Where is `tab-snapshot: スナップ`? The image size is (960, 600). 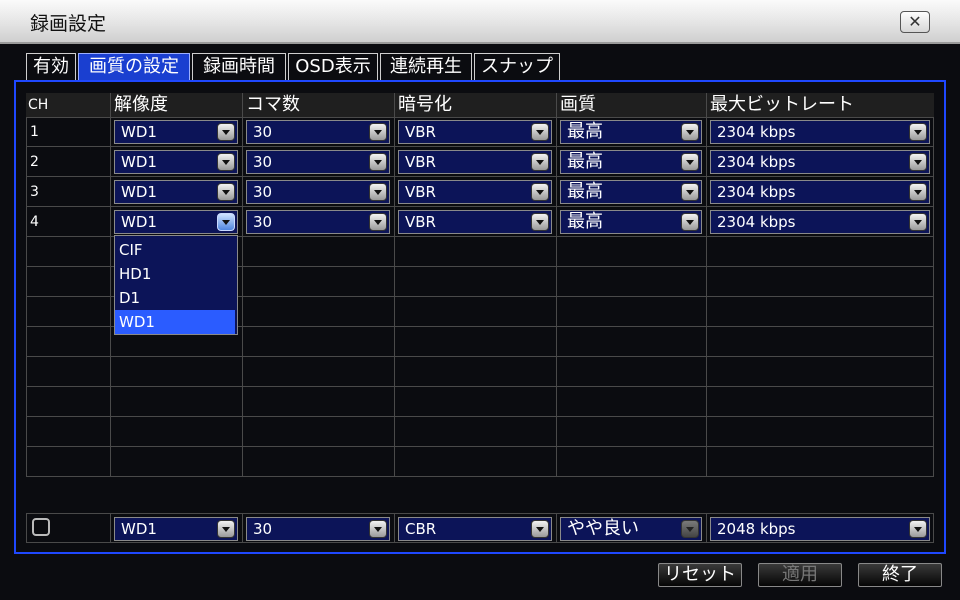
tab-snapshot: スナップ is located at coordinates (517, 67).